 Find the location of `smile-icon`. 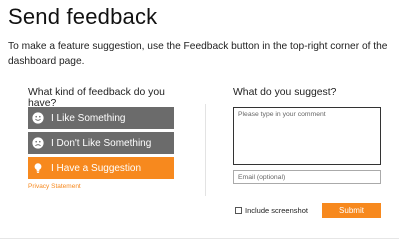

smile-icon is located at coordinates (38, 118).